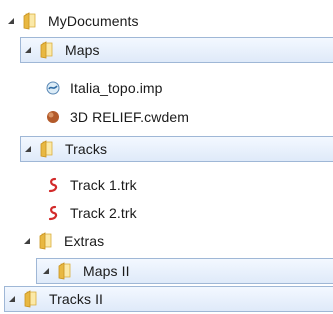  I want to click on tree-item-track-1: Track 1.trk, so click(144, 185).